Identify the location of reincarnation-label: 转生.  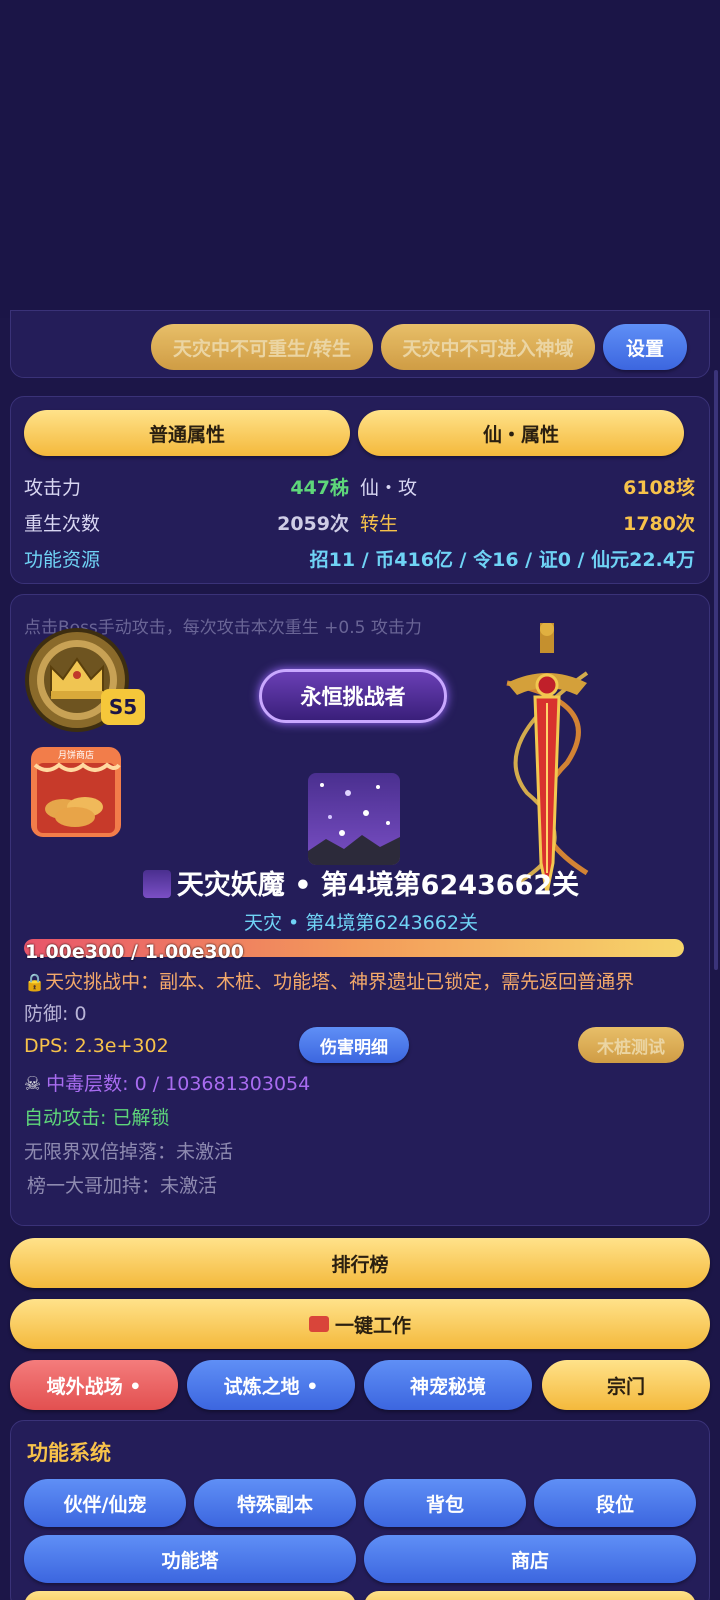
(379, 524).